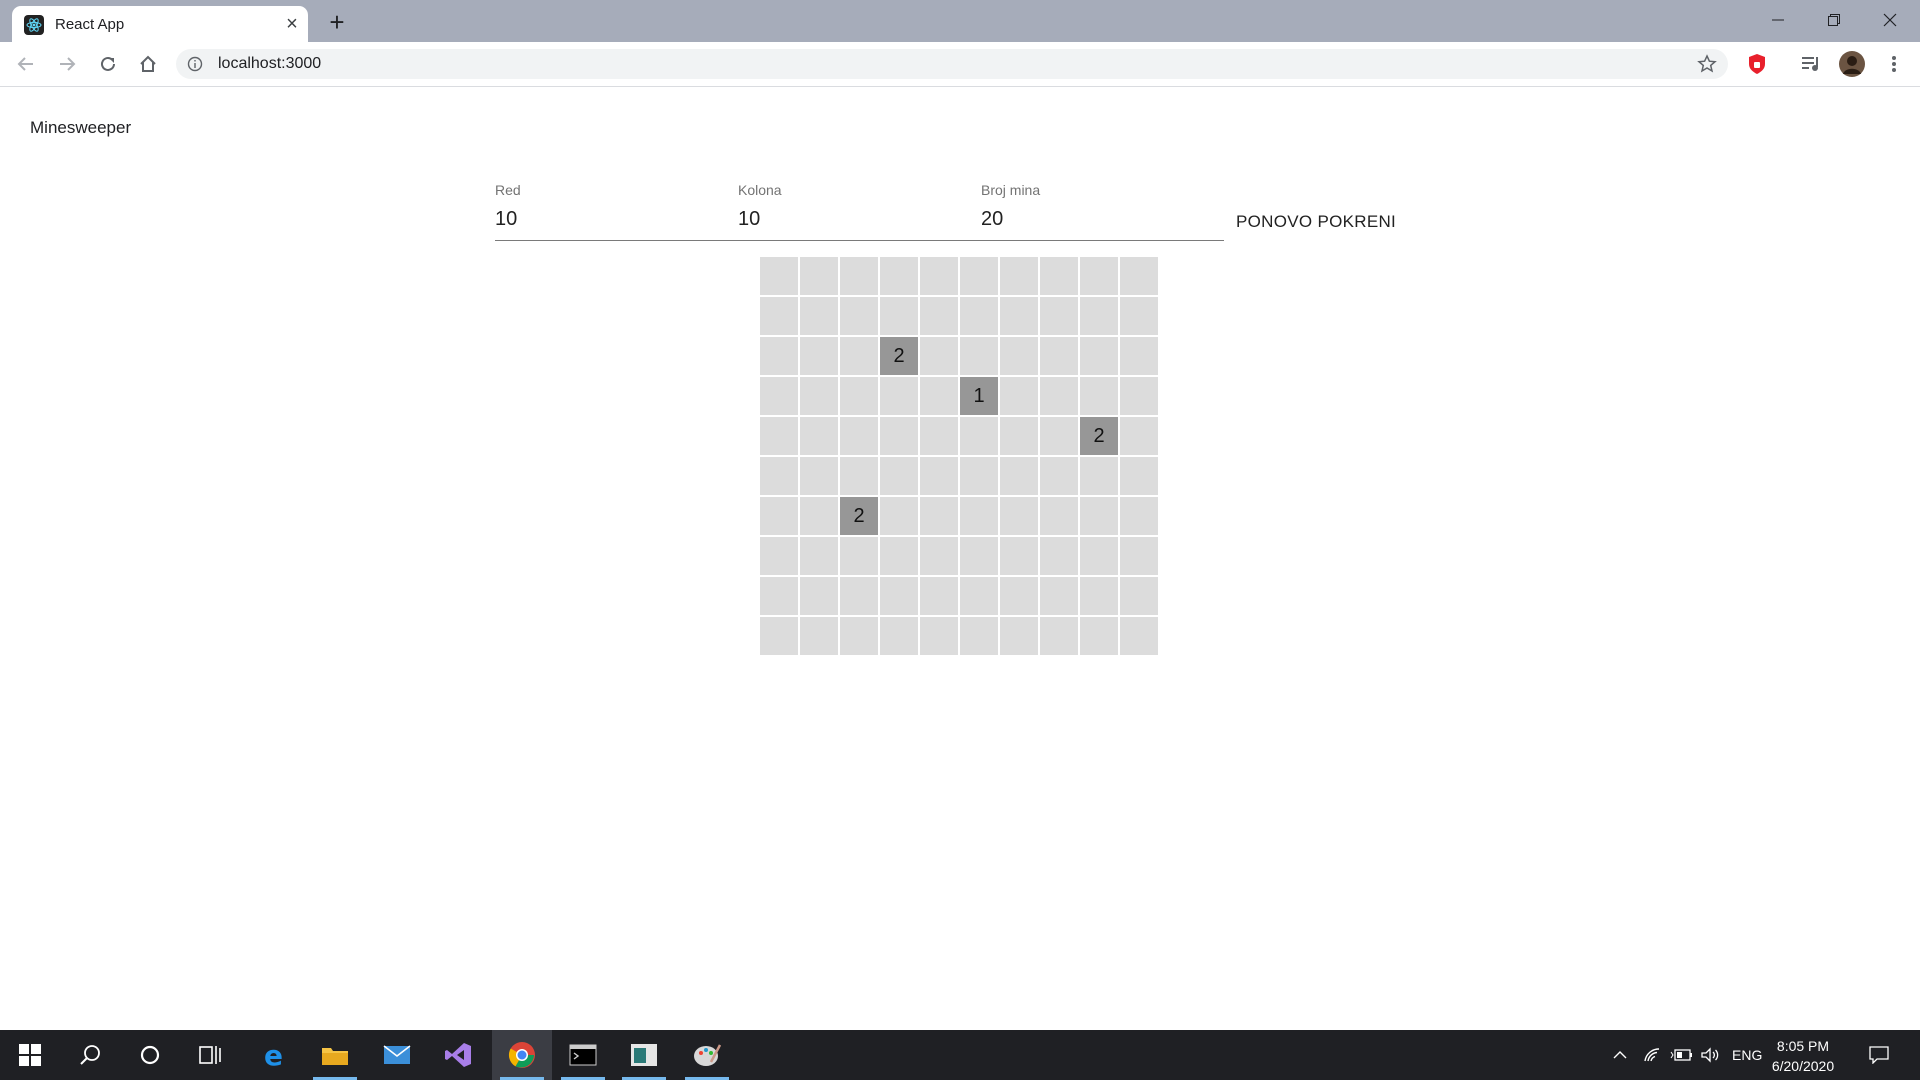 The width and height of the screenshot is (1920, 1080). I want to click on restart-button: PONOVO POKRENI, so click(1326, 222).